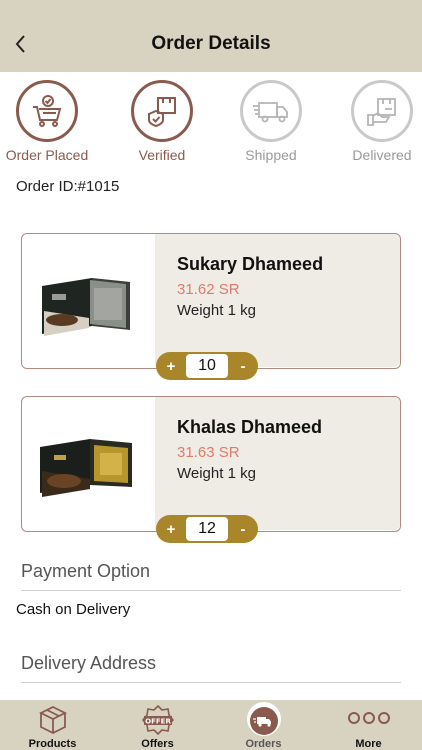 The image size is (422, 750). I want to click on tab-more: More, so click(368, 725).